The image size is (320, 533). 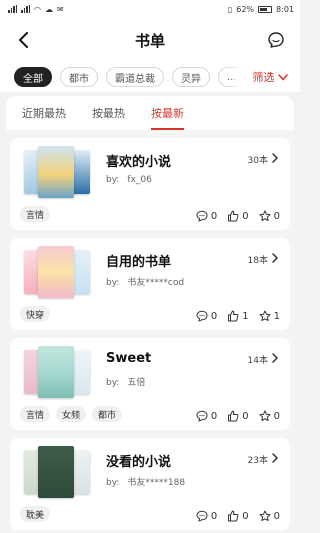 I want to click on star-count: 1, so click(x=276, y=316).